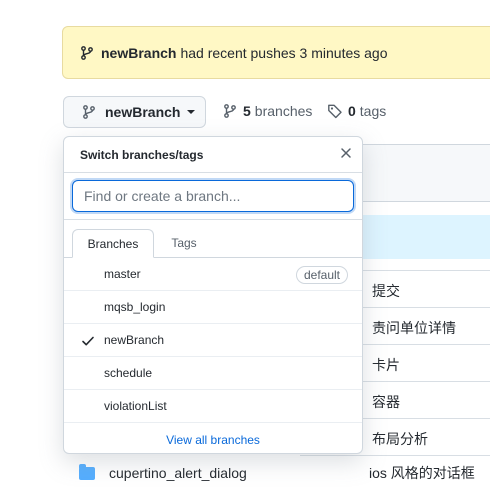  Describe the element at coordinates (135, 406) in the screenshot. I see `branch-name: violationList` at that location.